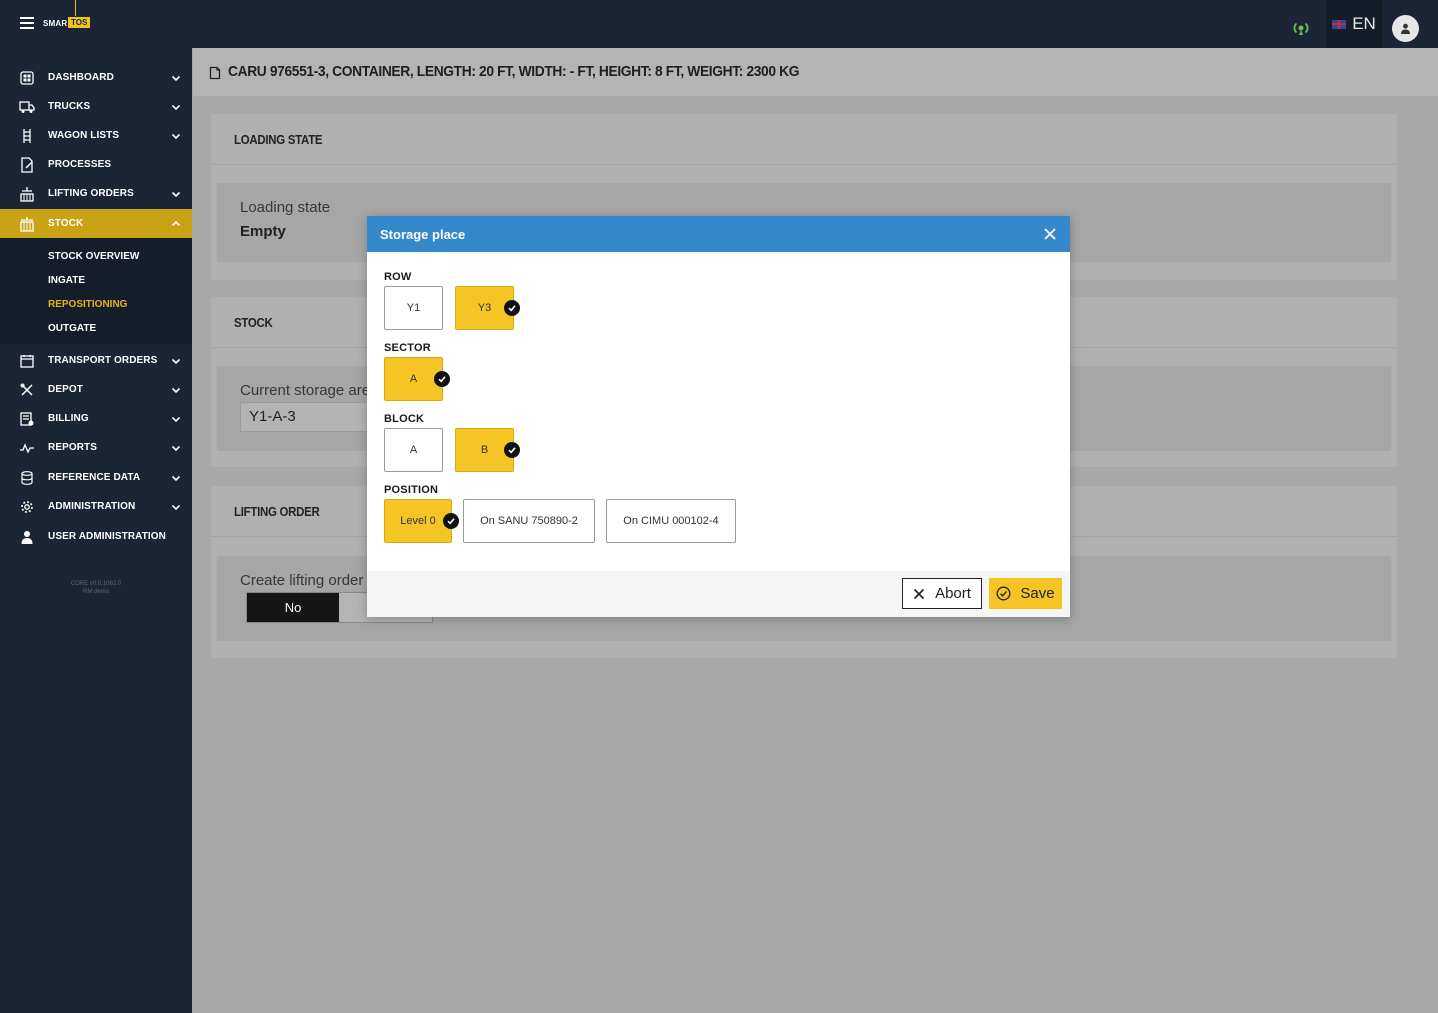  I want to click on sidebar-item-label: REFERENCE DATA, so click(94, 477).